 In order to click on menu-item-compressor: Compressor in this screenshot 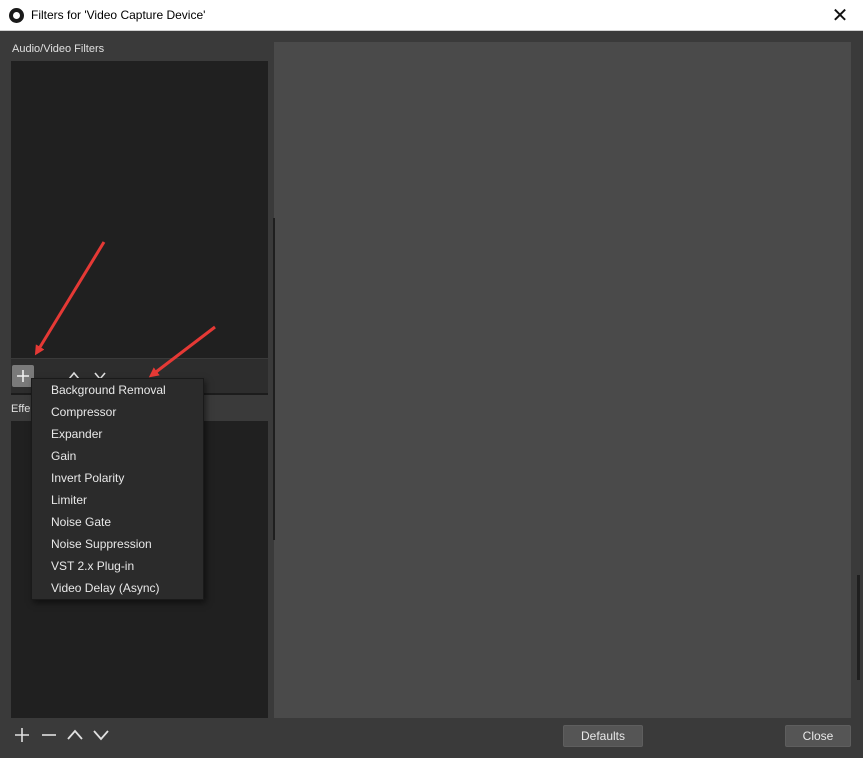, I will do `click(117, 412)`.